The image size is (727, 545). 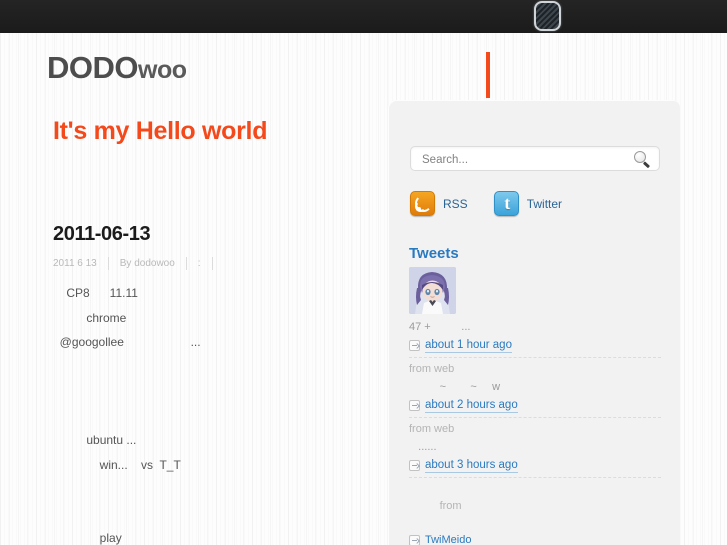 I want to click on post-meta-author: By dodowoo, so click(x=147, y=263).